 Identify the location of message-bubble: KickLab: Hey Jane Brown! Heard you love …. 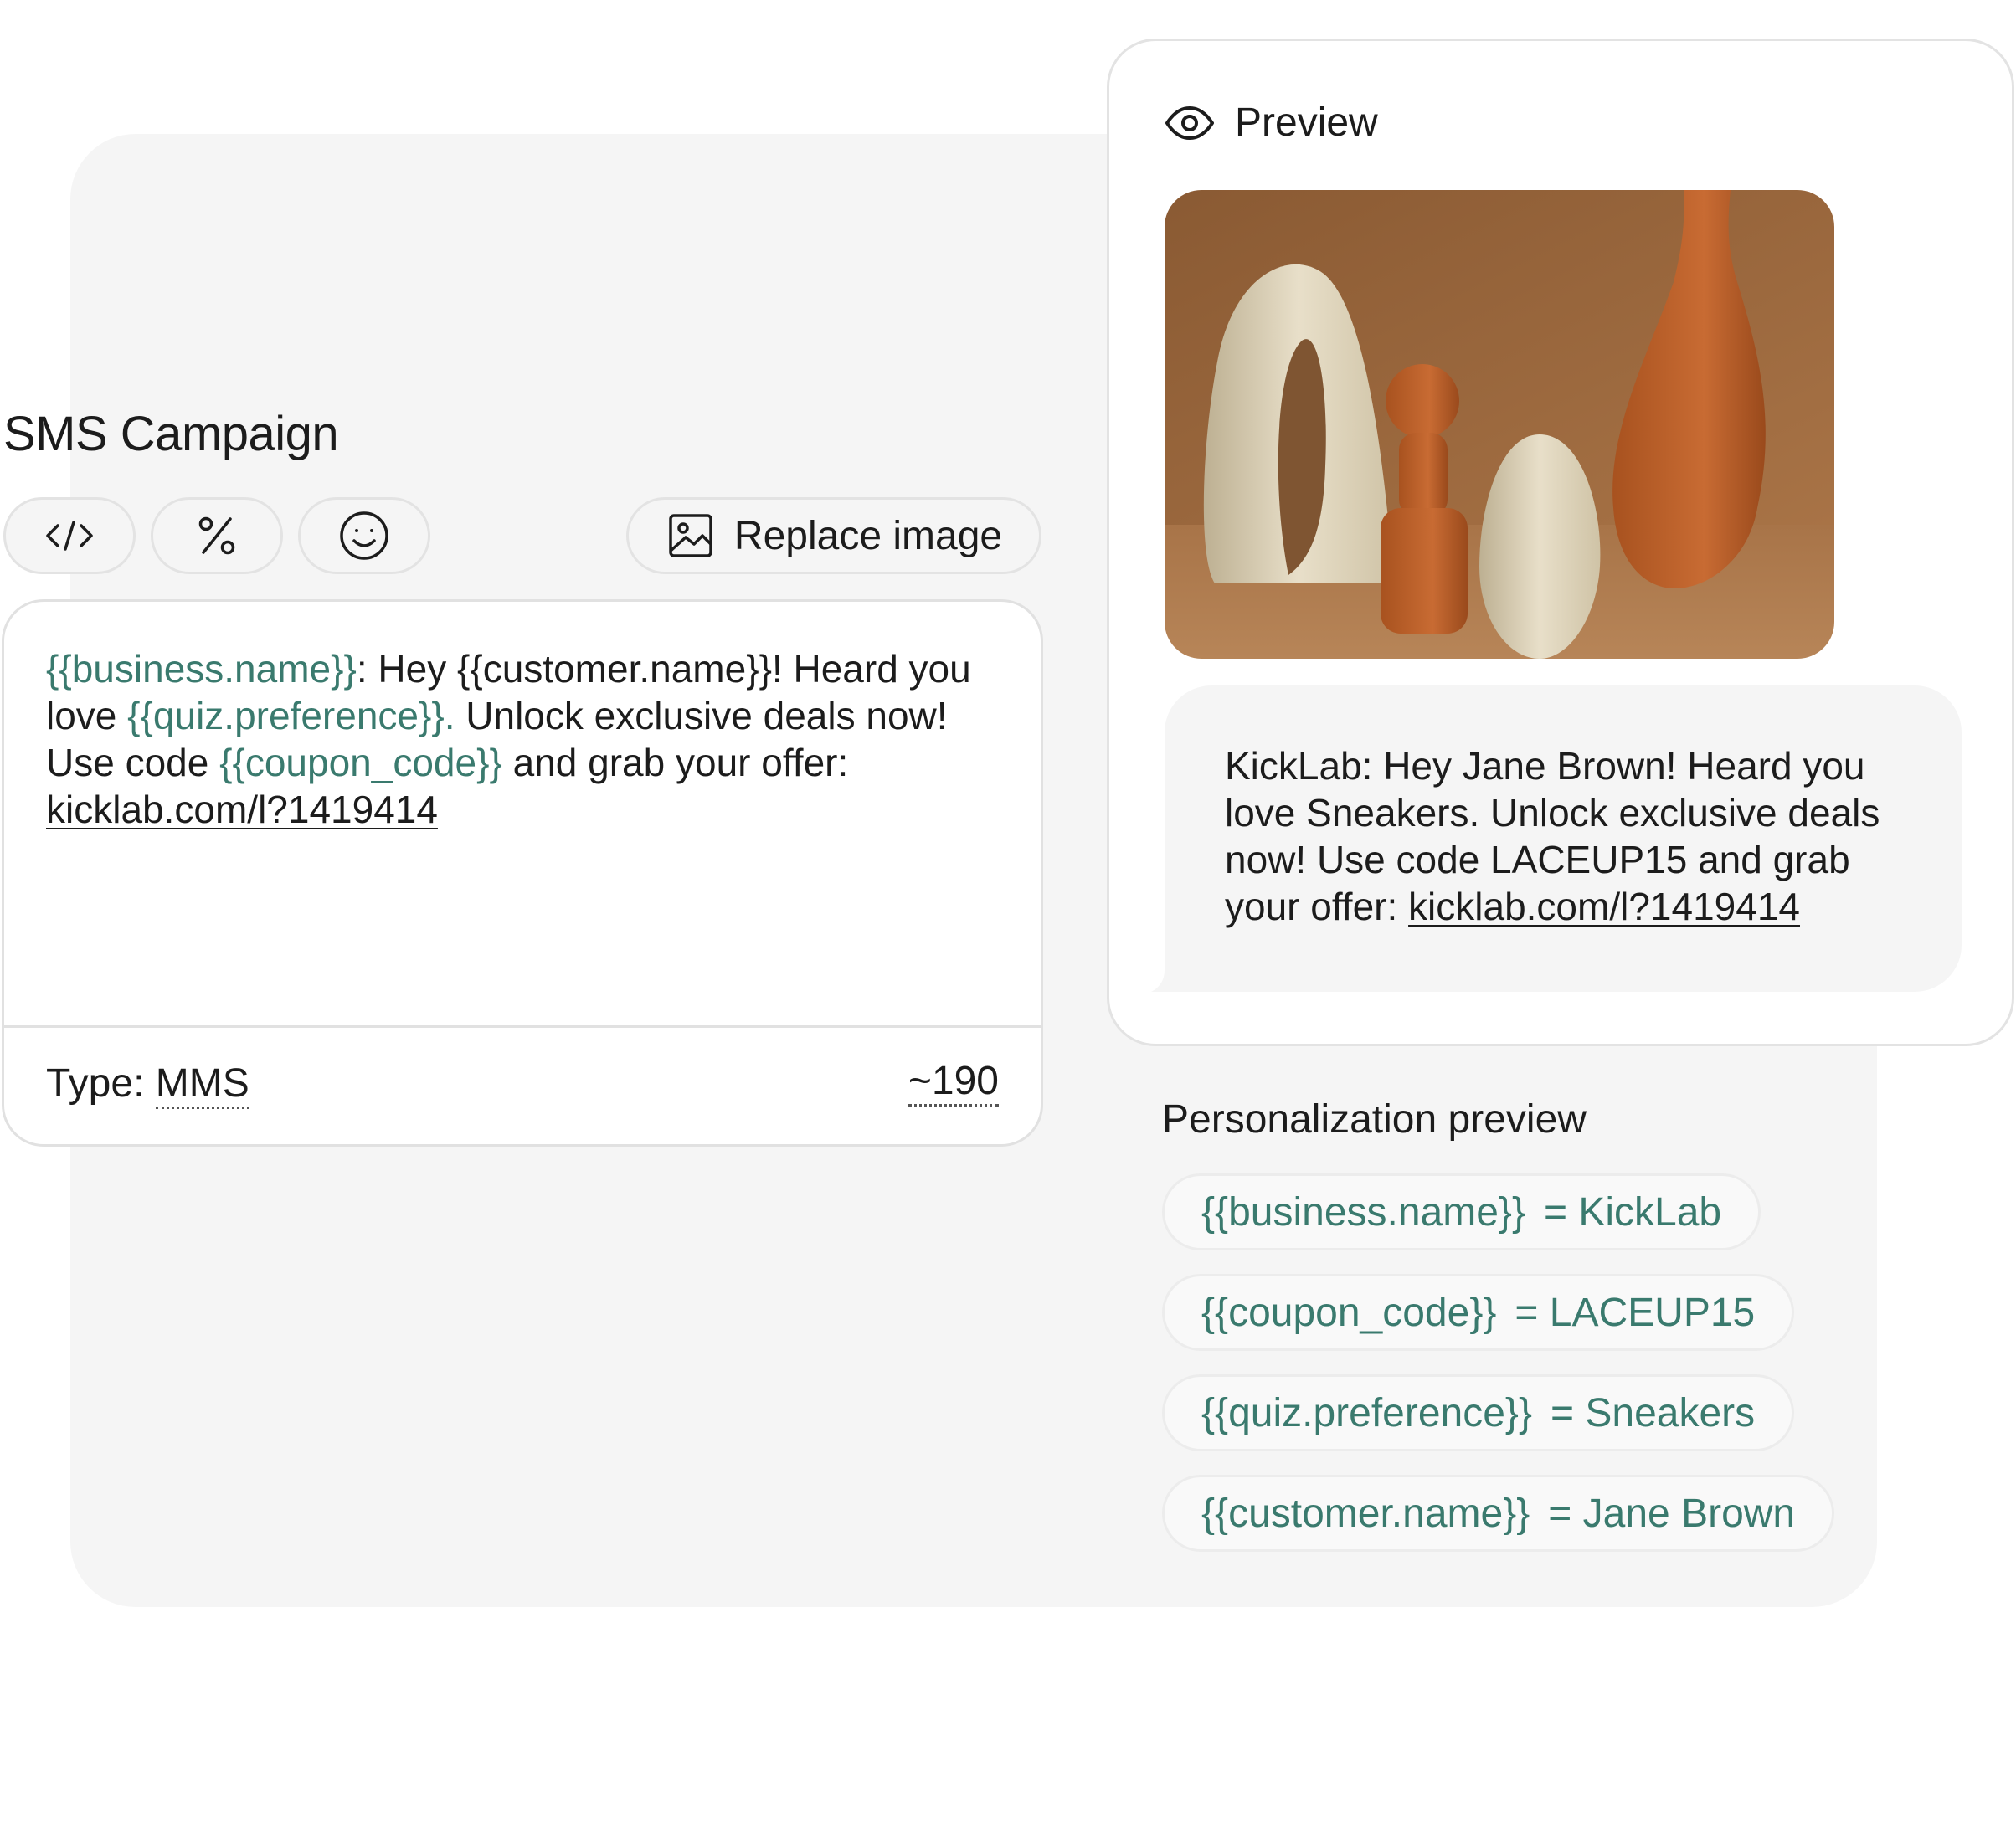
(1563, 839).